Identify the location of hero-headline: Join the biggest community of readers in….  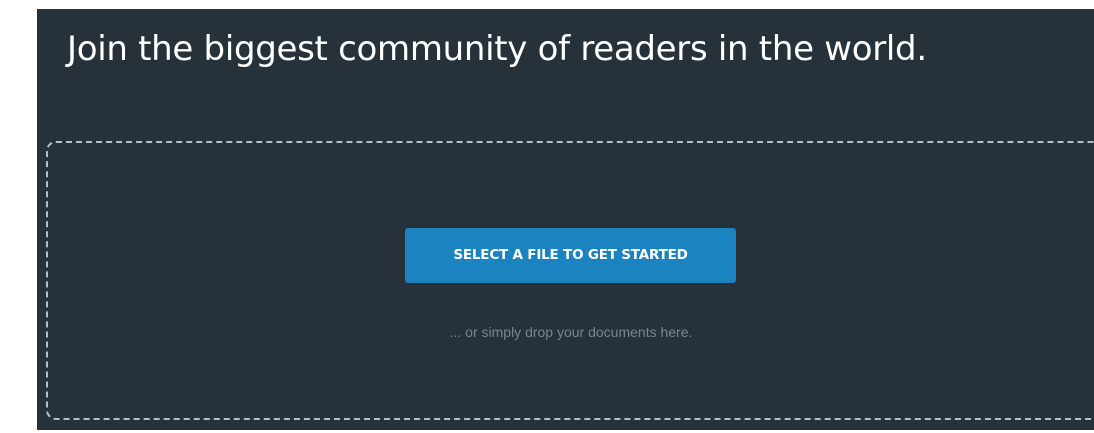
(497, 49).